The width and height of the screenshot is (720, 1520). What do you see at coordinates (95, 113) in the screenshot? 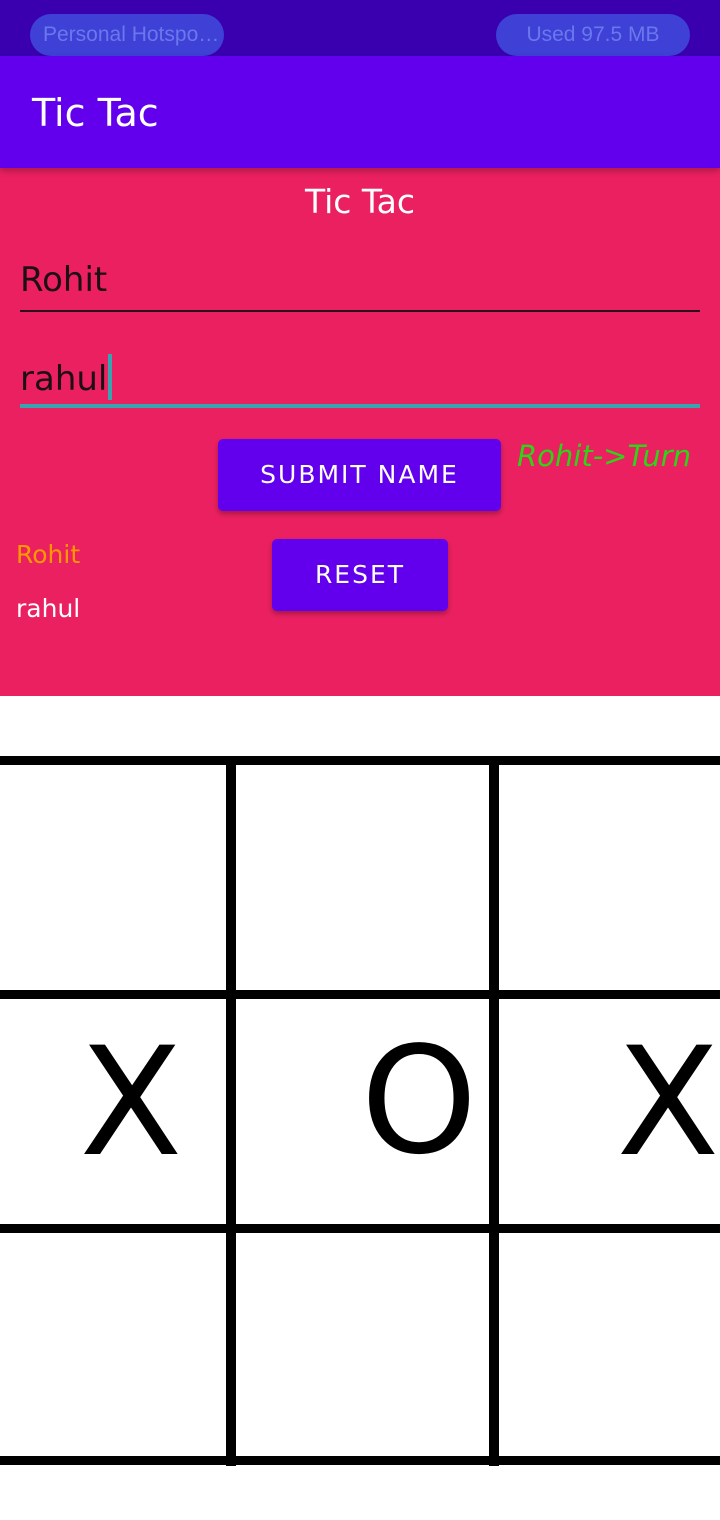
I see `app-title: Tic Tac` at bounding box center [95, 113].